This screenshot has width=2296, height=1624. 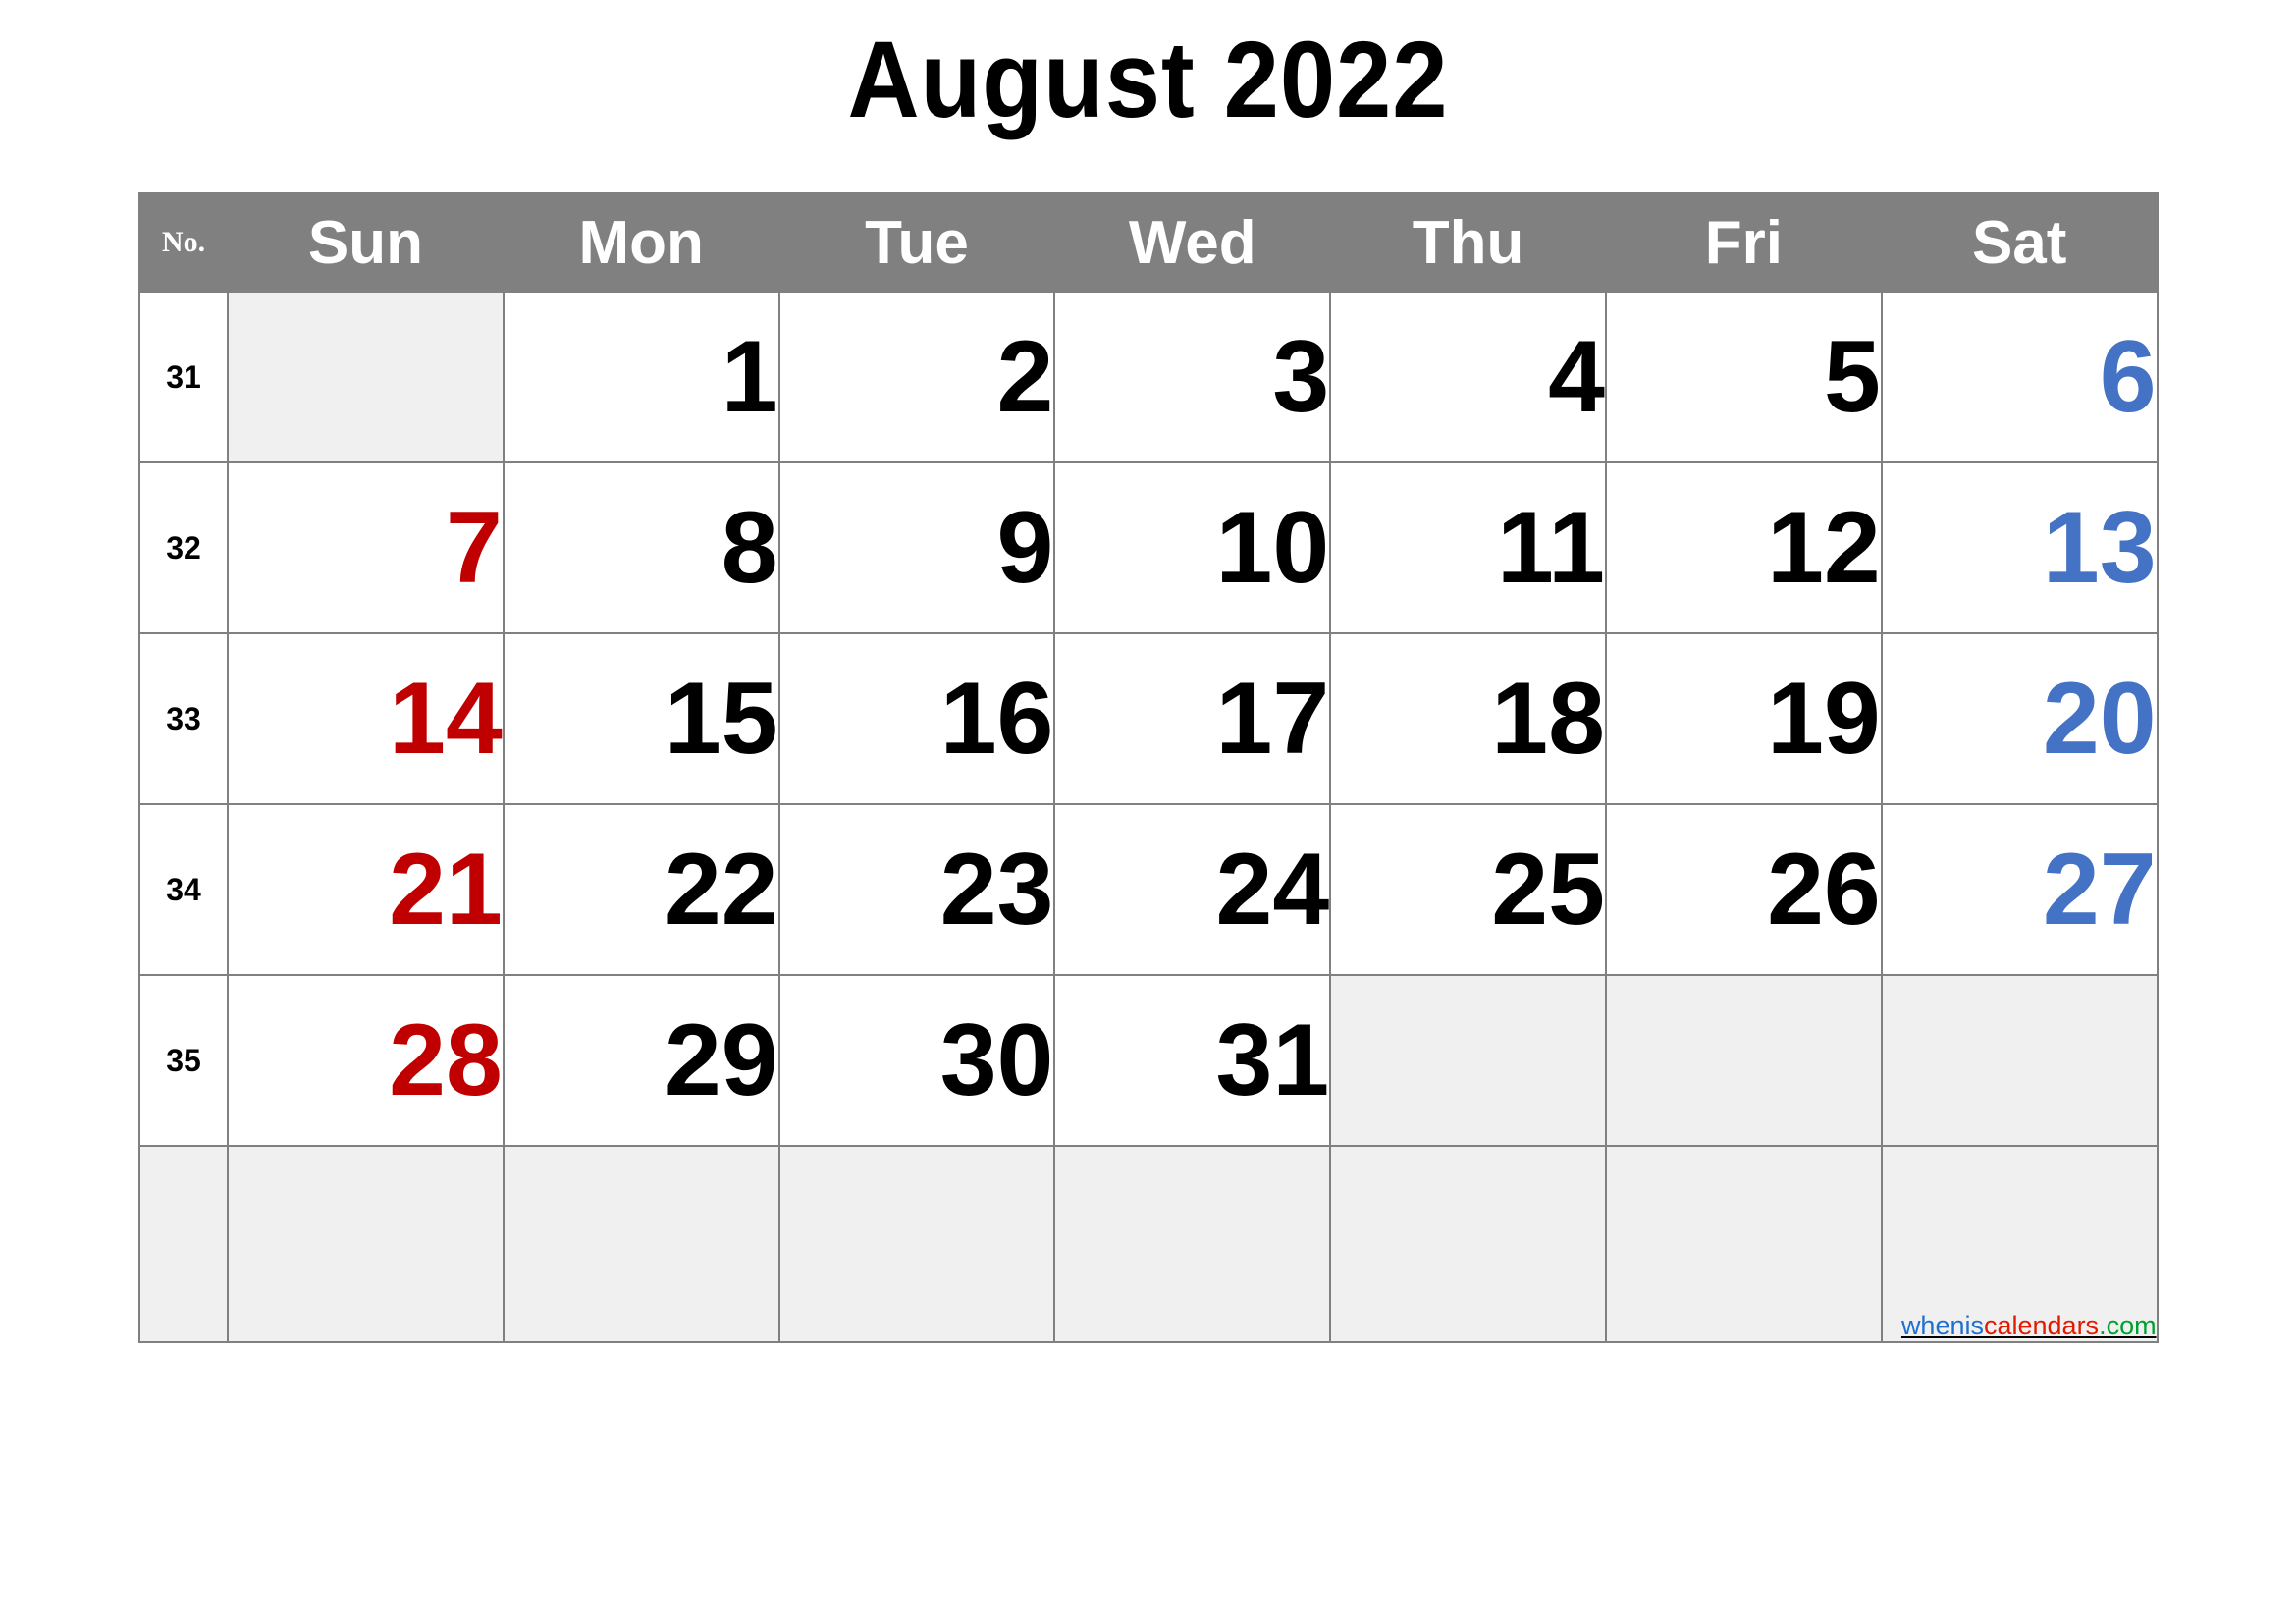 I want to click on day-cell: 12, so click(x=1743, y=547).